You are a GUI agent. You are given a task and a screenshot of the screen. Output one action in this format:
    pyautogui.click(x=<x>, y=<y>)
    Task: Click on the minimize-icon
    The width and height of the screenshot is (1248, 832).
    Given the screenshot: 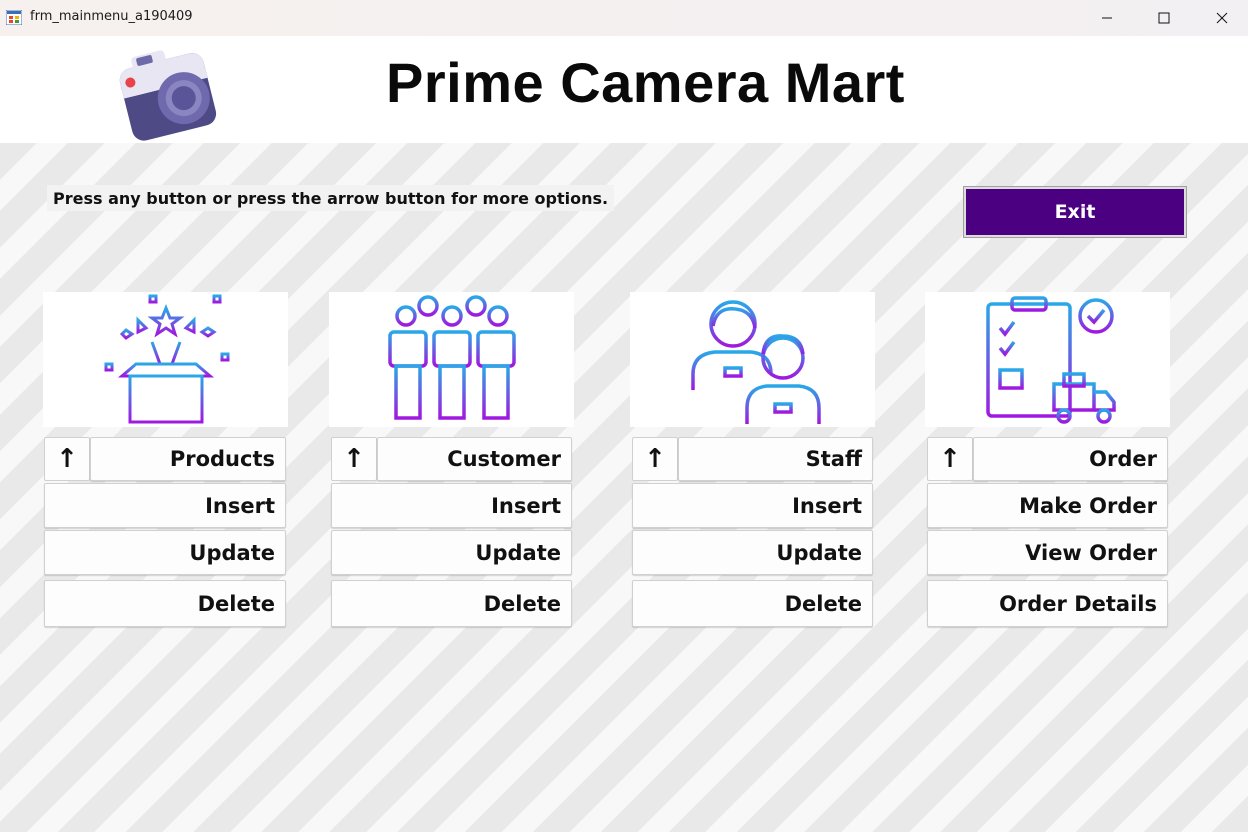 What is the action you would take?
    pyautogui.click(x=1107, y=18)
    